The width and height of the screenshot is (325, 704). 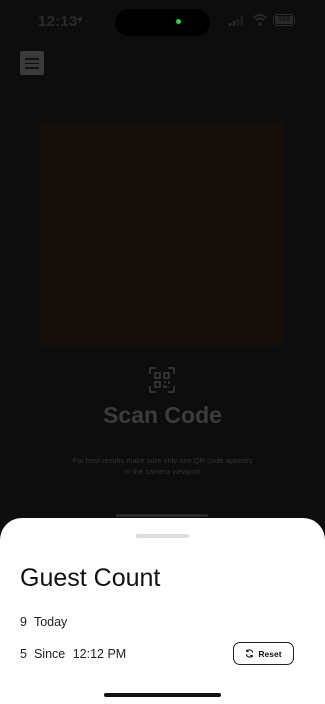 I want to click on status-time: 12:13, so click(x=58, y=21).